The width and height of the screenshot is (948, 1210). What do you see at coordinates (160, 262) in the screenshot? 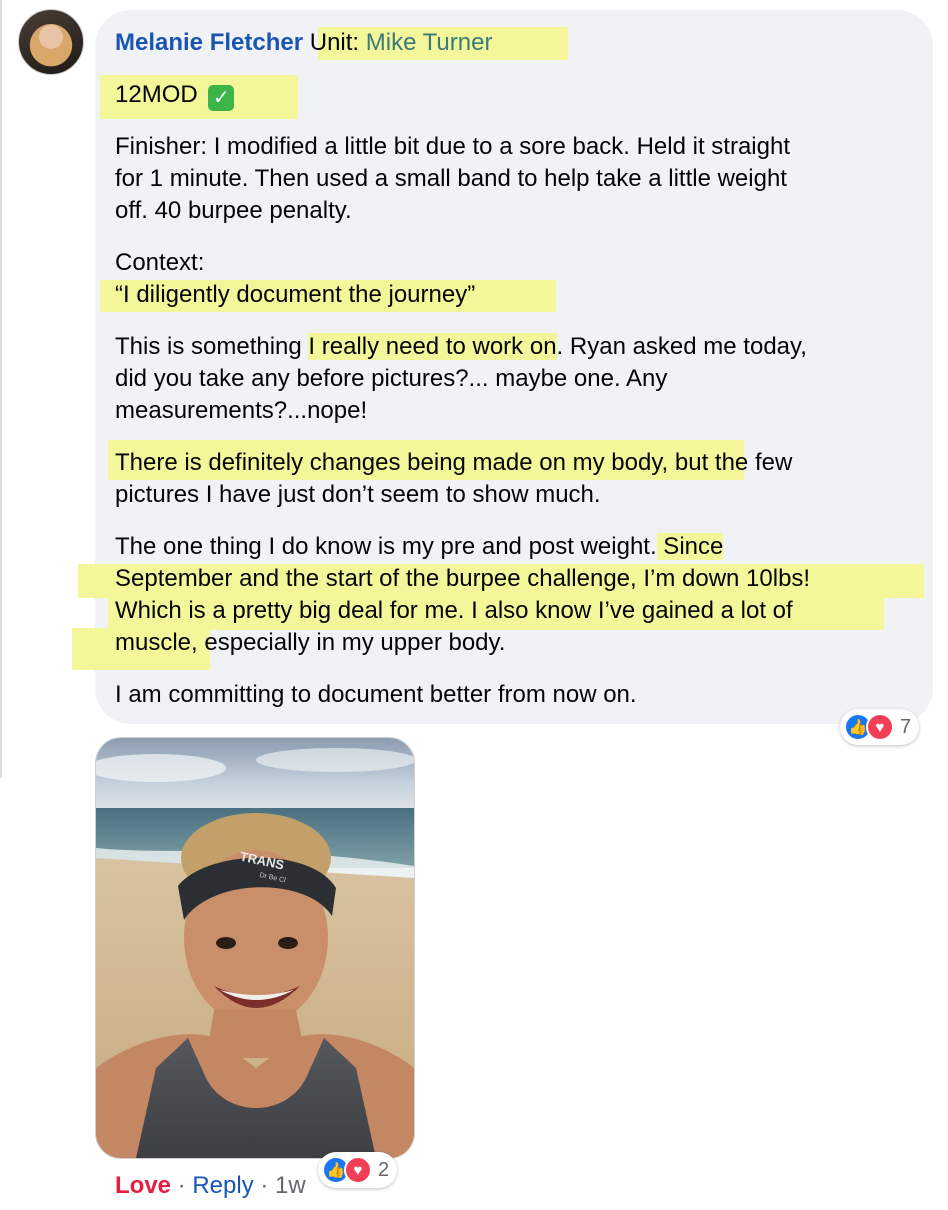
I see `context-label: Context:` at bounding box center [160, 262].